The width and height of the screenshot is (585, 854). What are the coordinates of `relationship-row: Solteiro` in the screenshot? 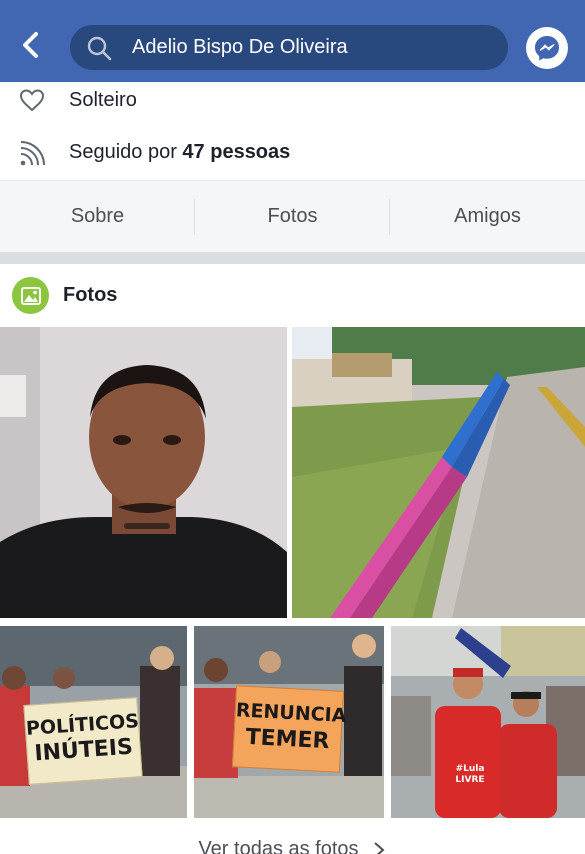 It's located at (292, 100).